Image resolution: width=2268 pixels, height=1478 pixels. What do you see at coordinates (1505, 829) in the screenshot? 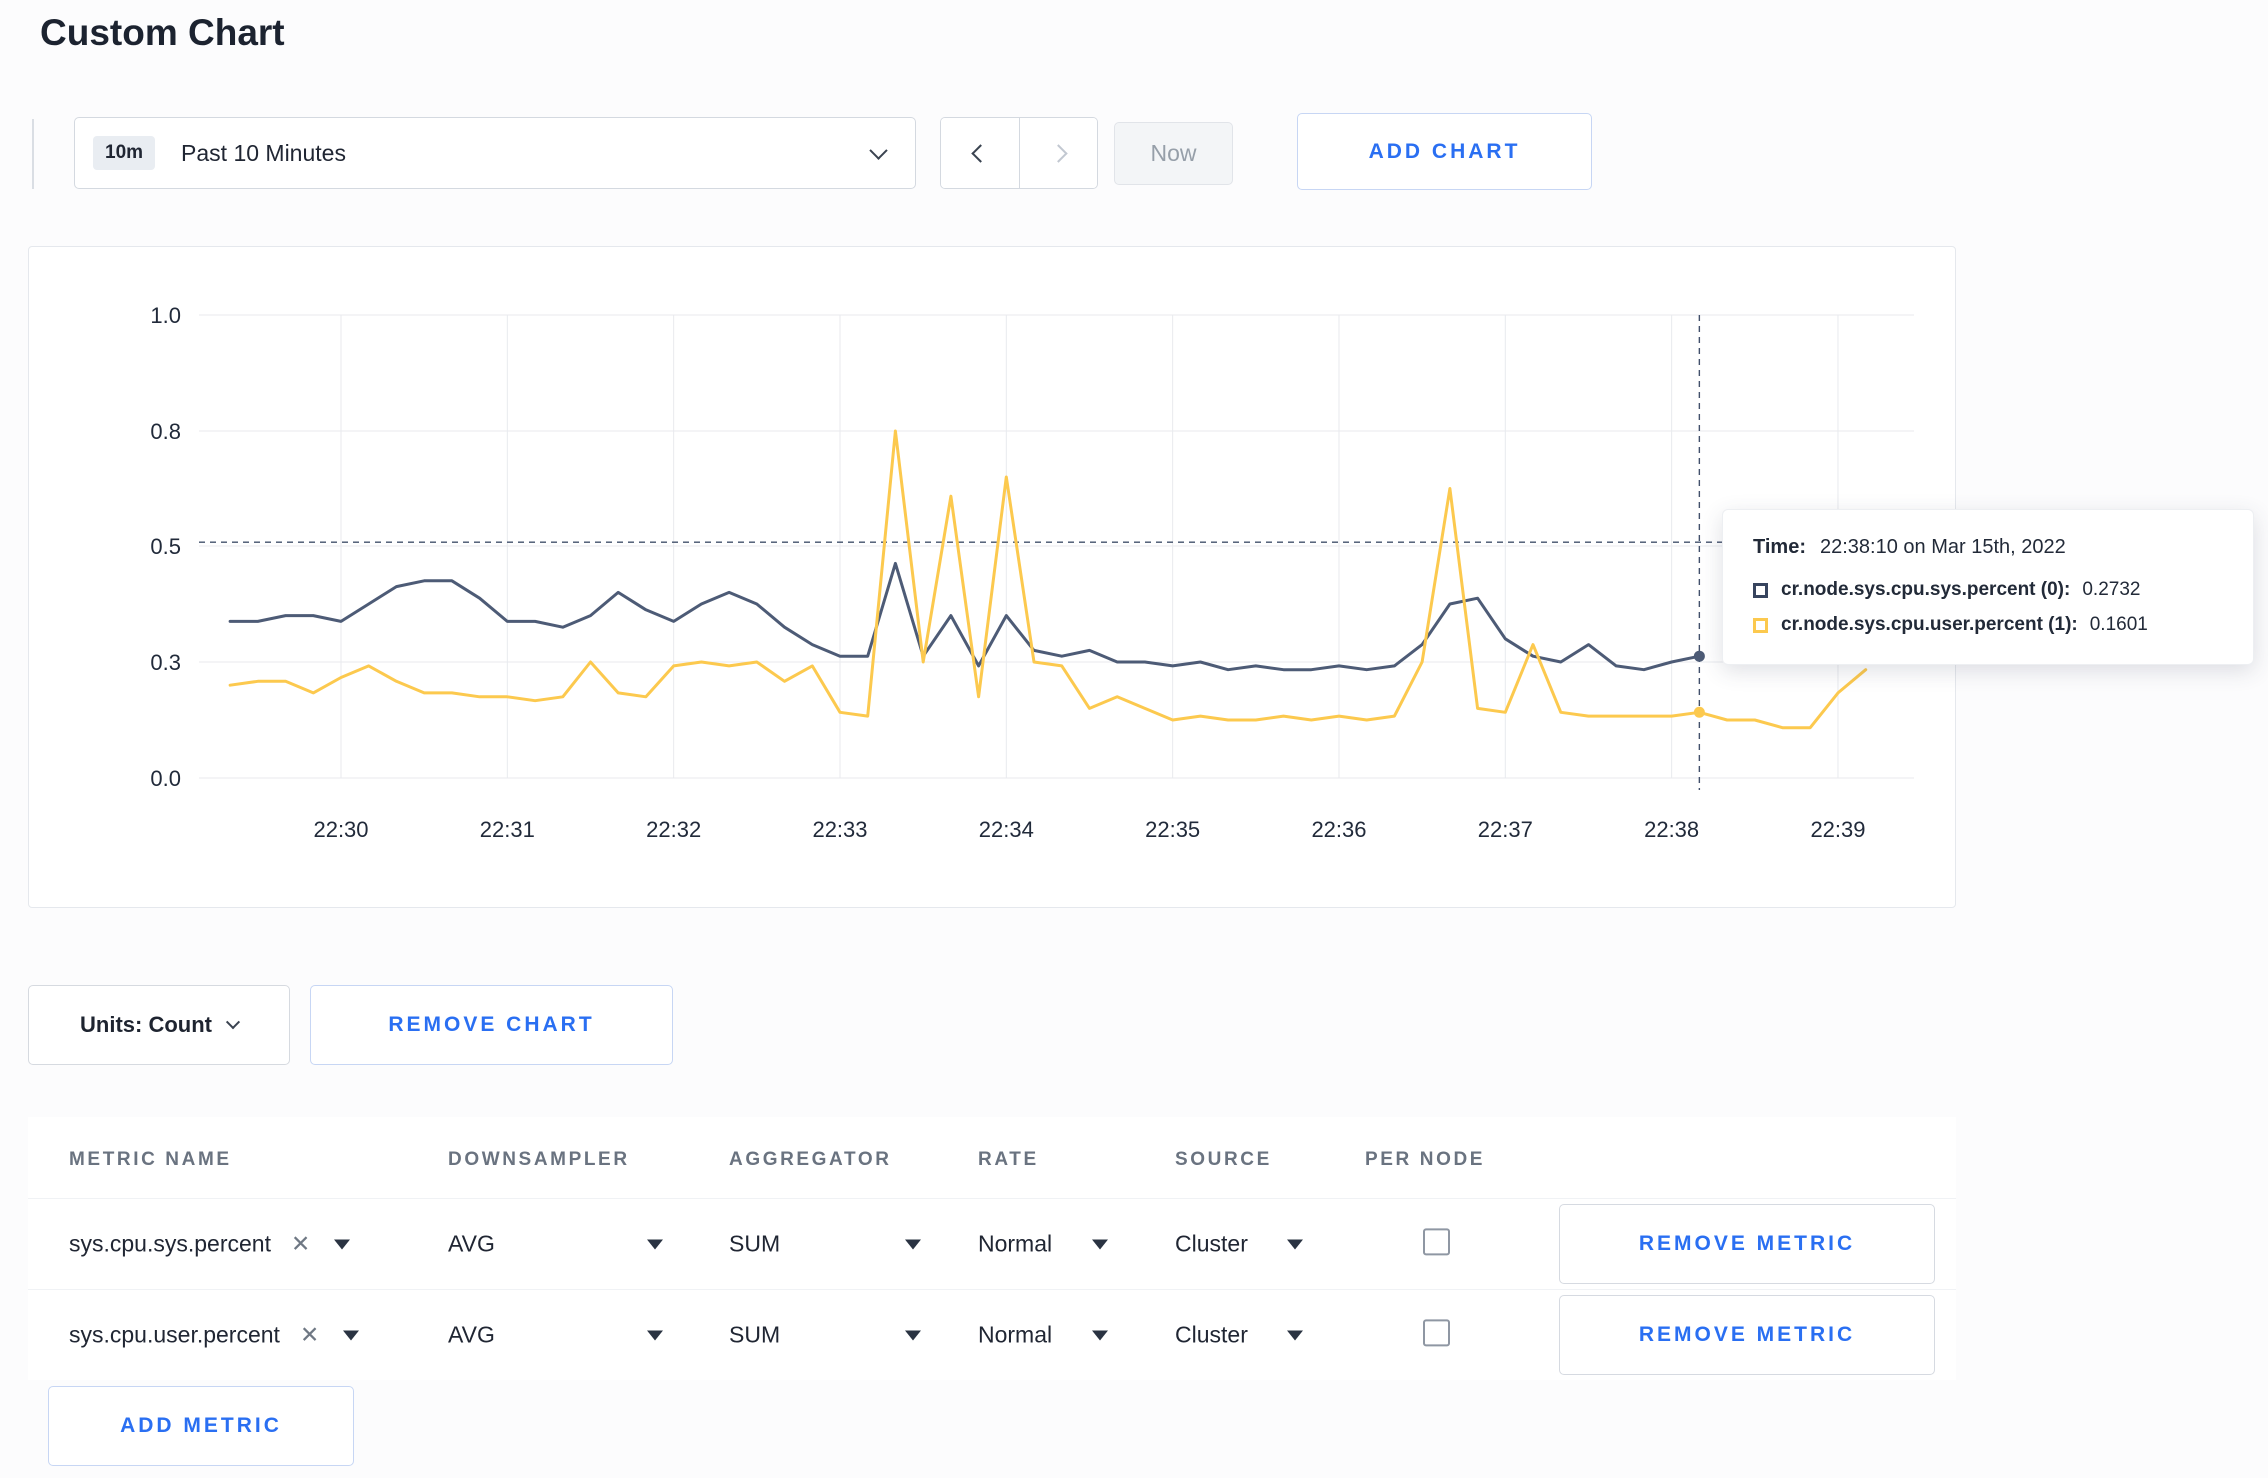
I see `svg-text: 22:37` at bounding box center [1505, 829].